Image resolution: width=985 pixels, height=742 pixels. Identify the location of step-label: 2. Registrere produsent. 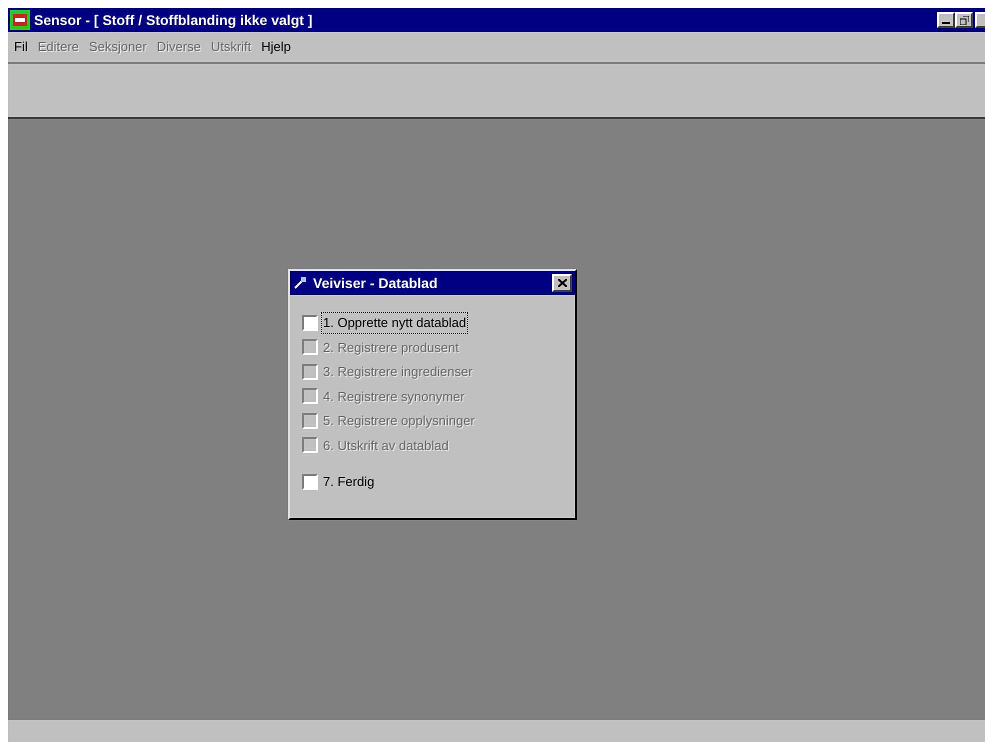
(391, 347).